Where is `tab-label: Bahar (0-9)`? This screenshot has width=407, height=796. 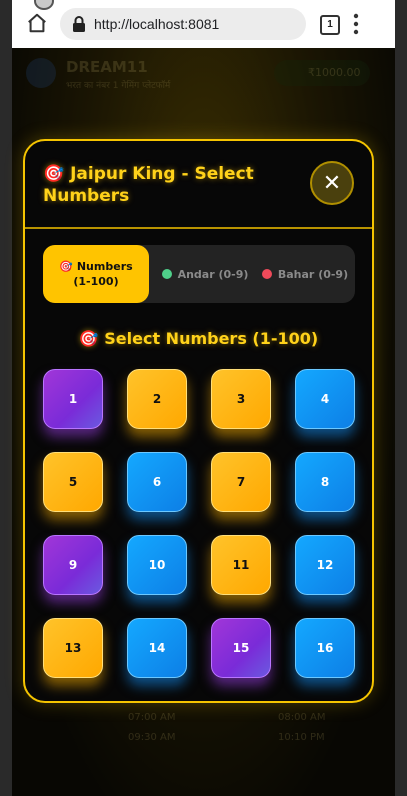 tab-label: Bahar (0-9) is located at coordinates (313, 274).